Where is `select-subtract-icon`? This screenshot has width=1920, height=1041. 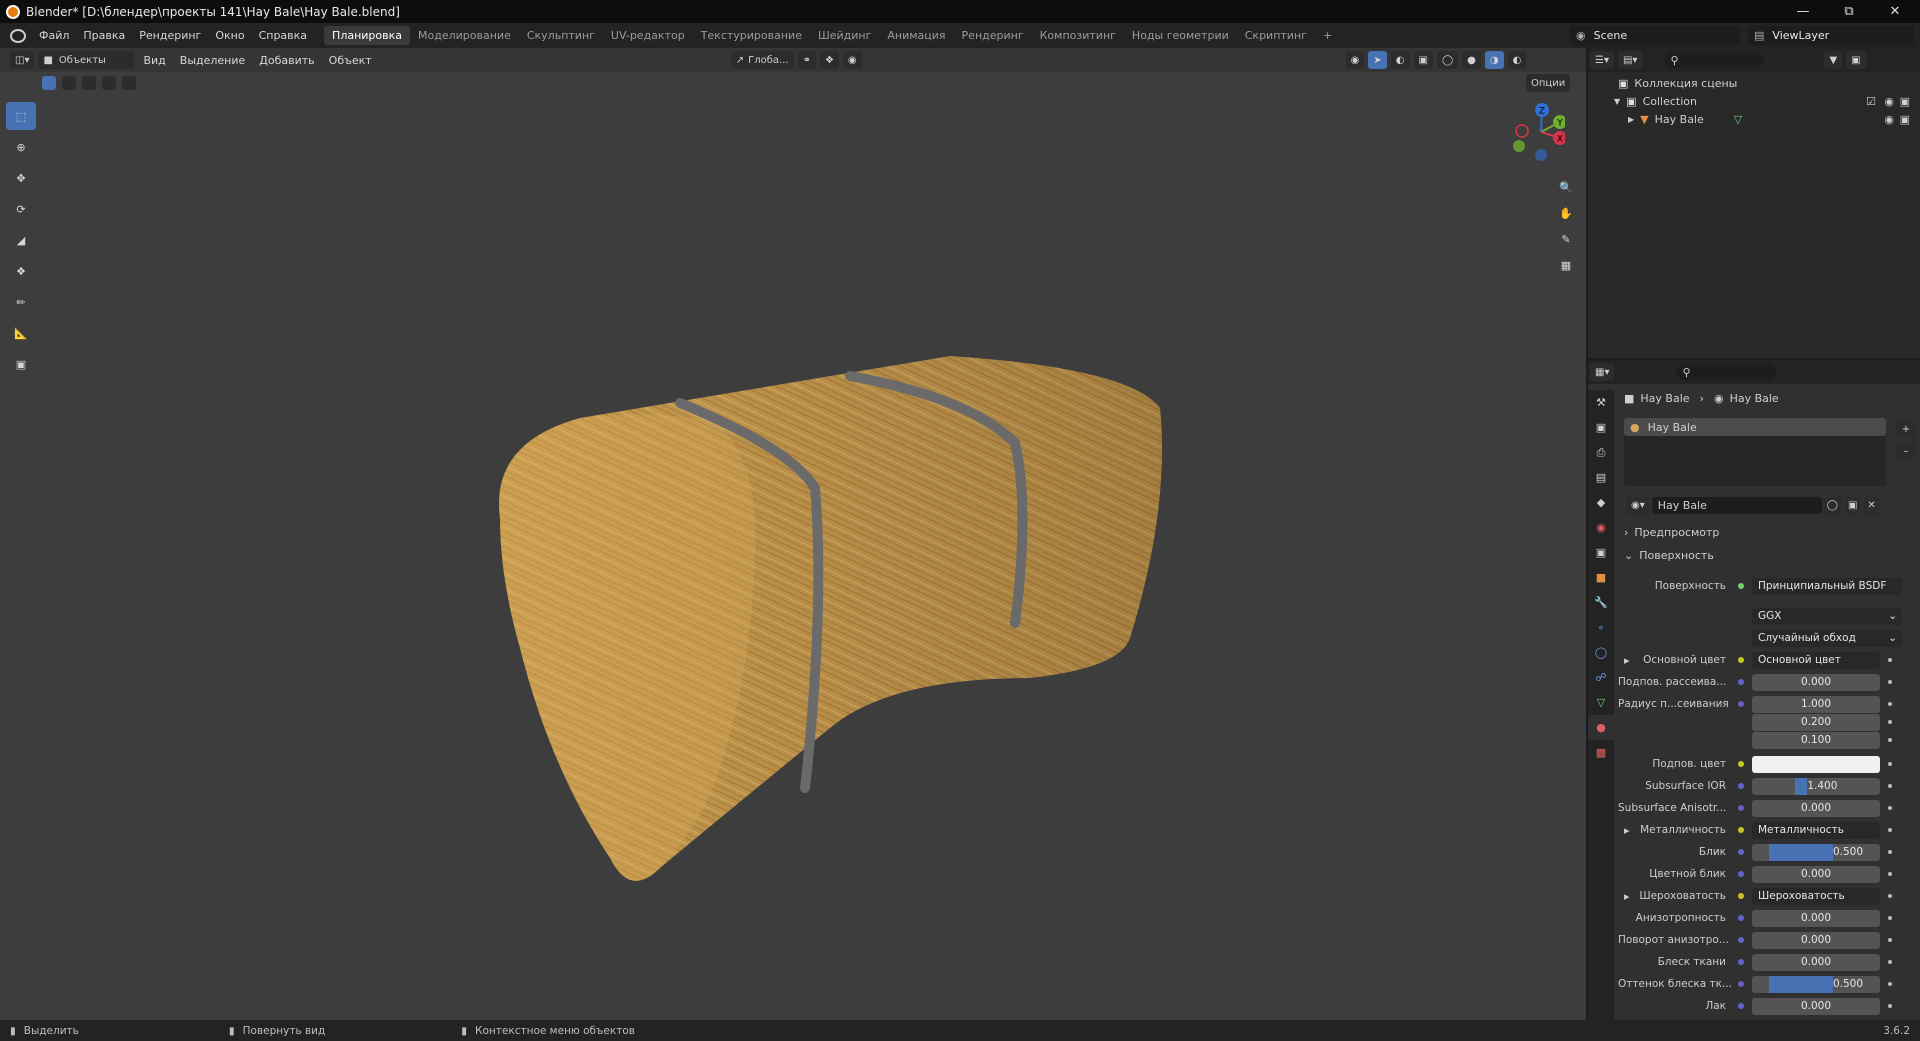 select-subtract-icon is located at coordinates (89, 83).